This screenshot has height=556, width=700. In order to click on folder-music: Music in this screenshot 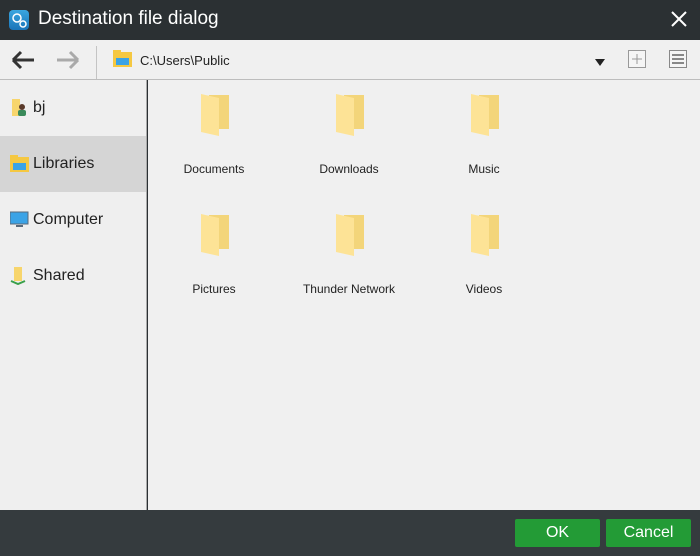, I will do `click(484, 135)`.